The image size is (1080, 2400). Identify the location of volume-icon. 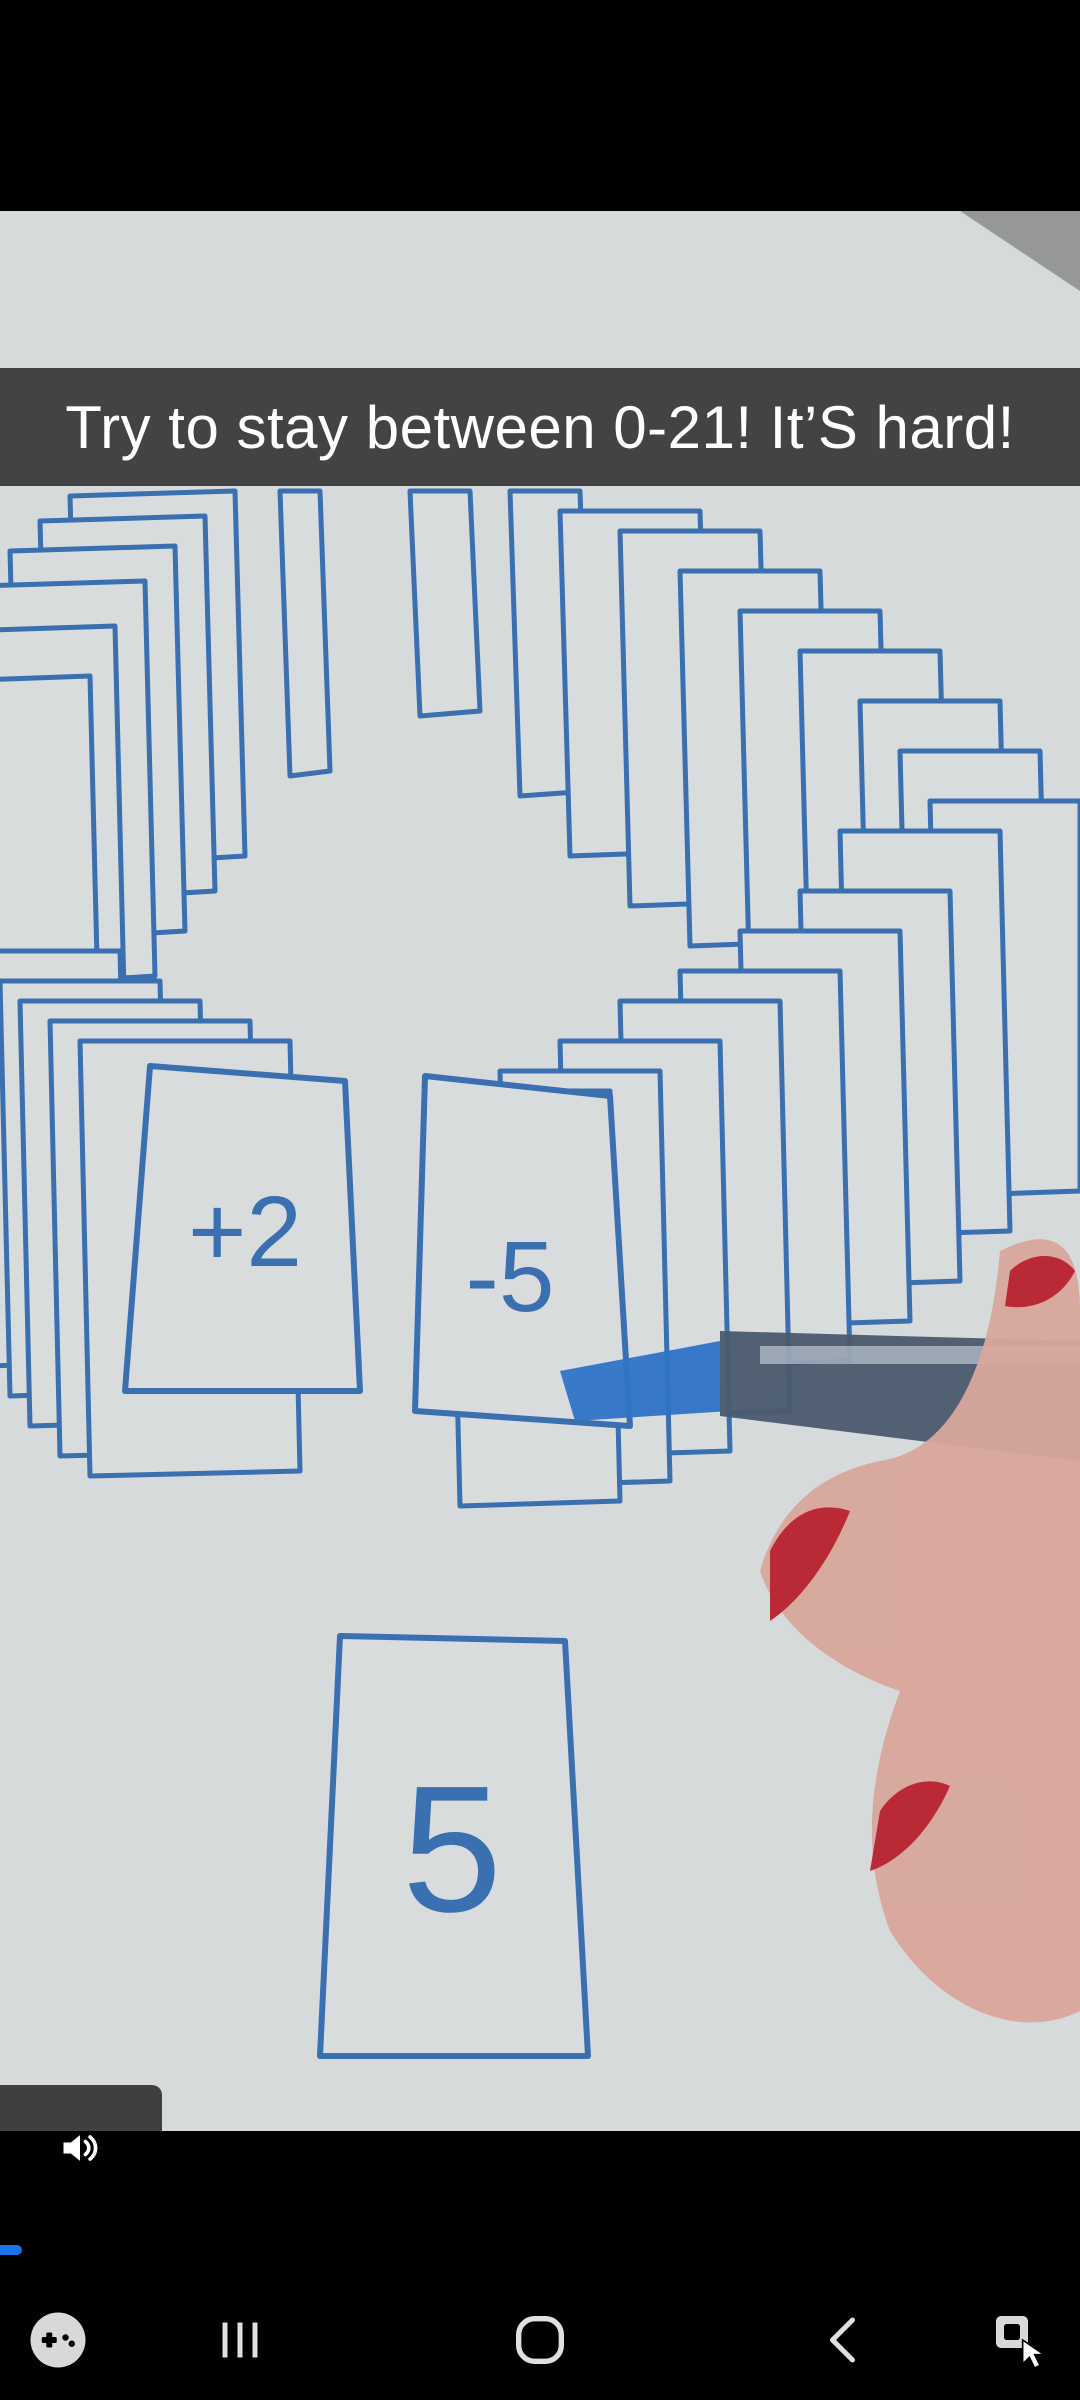
(80, 2148).